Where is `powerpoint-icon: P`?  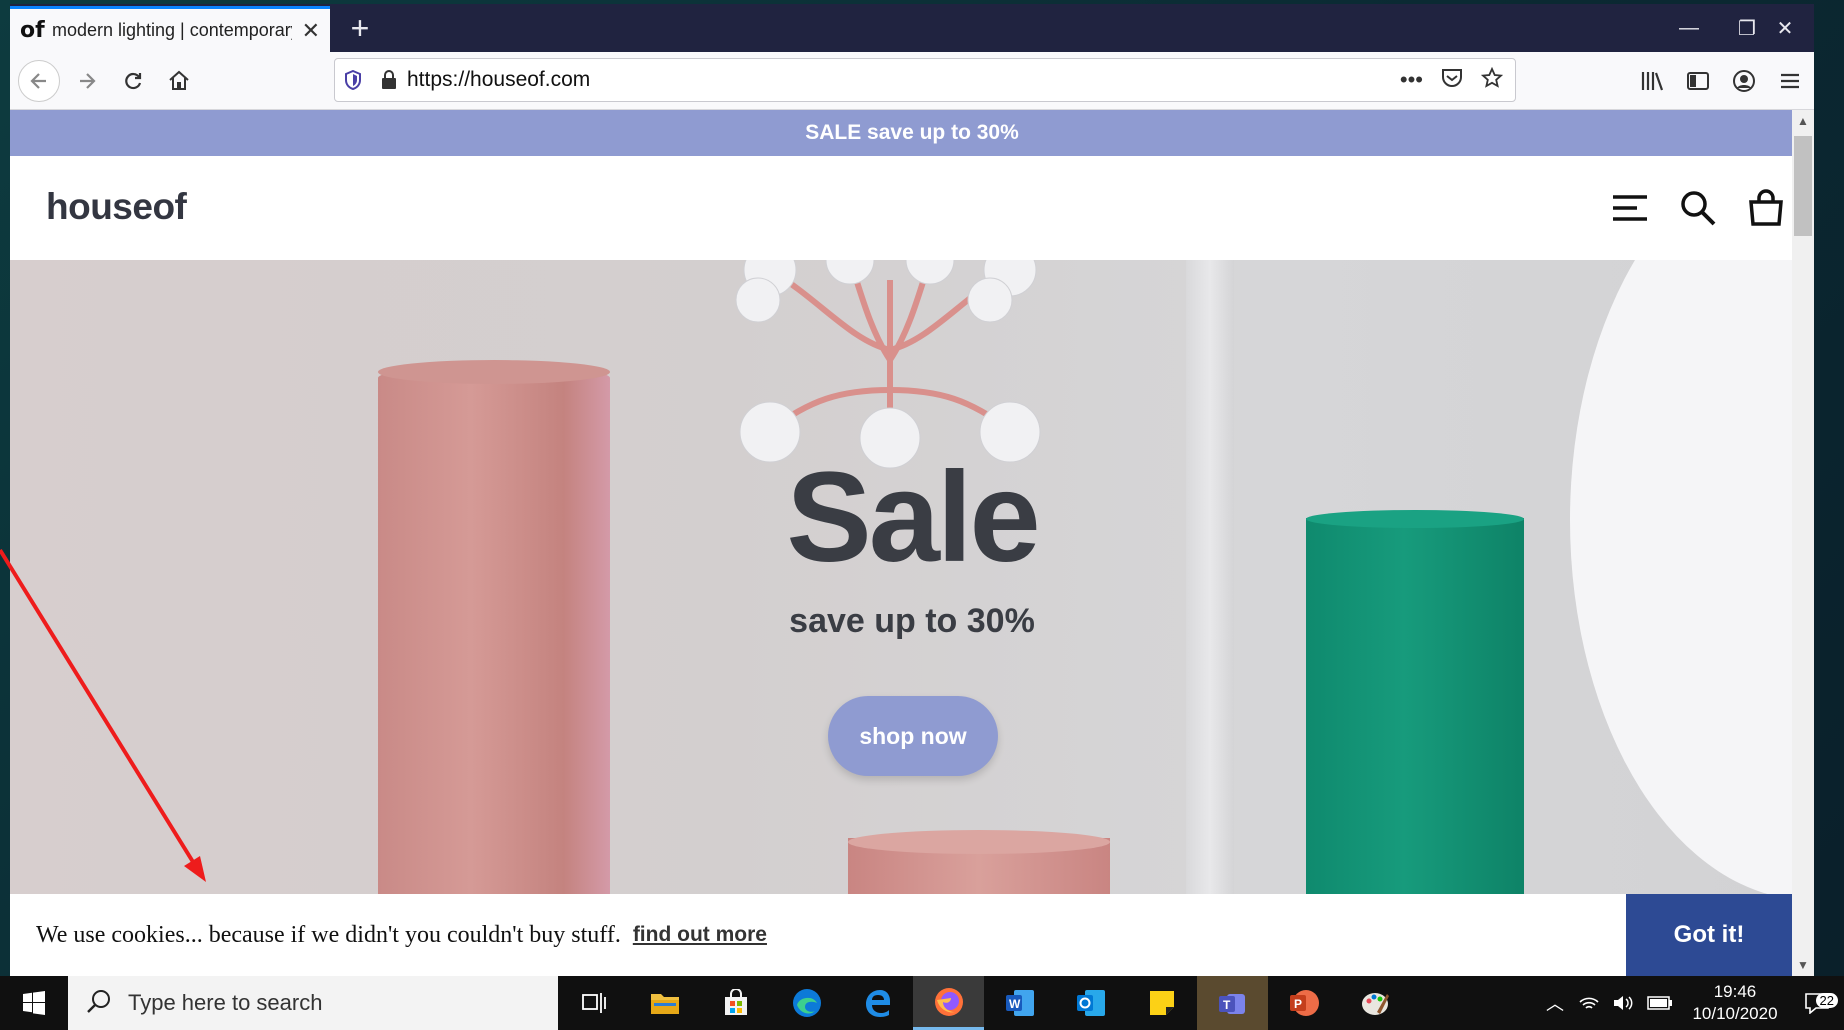 powerpoint-icon: P is located at coordinates (1303, 1003).